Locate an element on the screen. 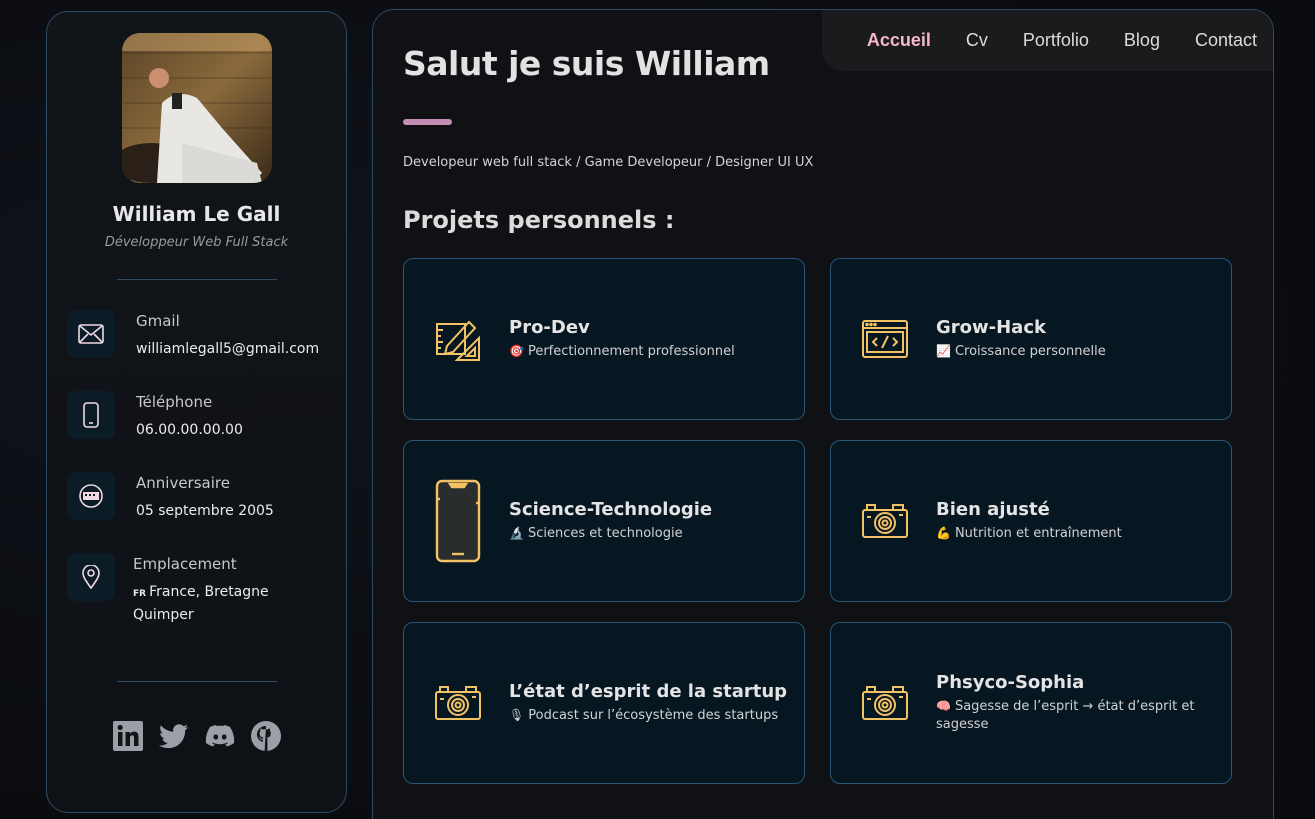  mail-icon is located at coordinates (91, 334).